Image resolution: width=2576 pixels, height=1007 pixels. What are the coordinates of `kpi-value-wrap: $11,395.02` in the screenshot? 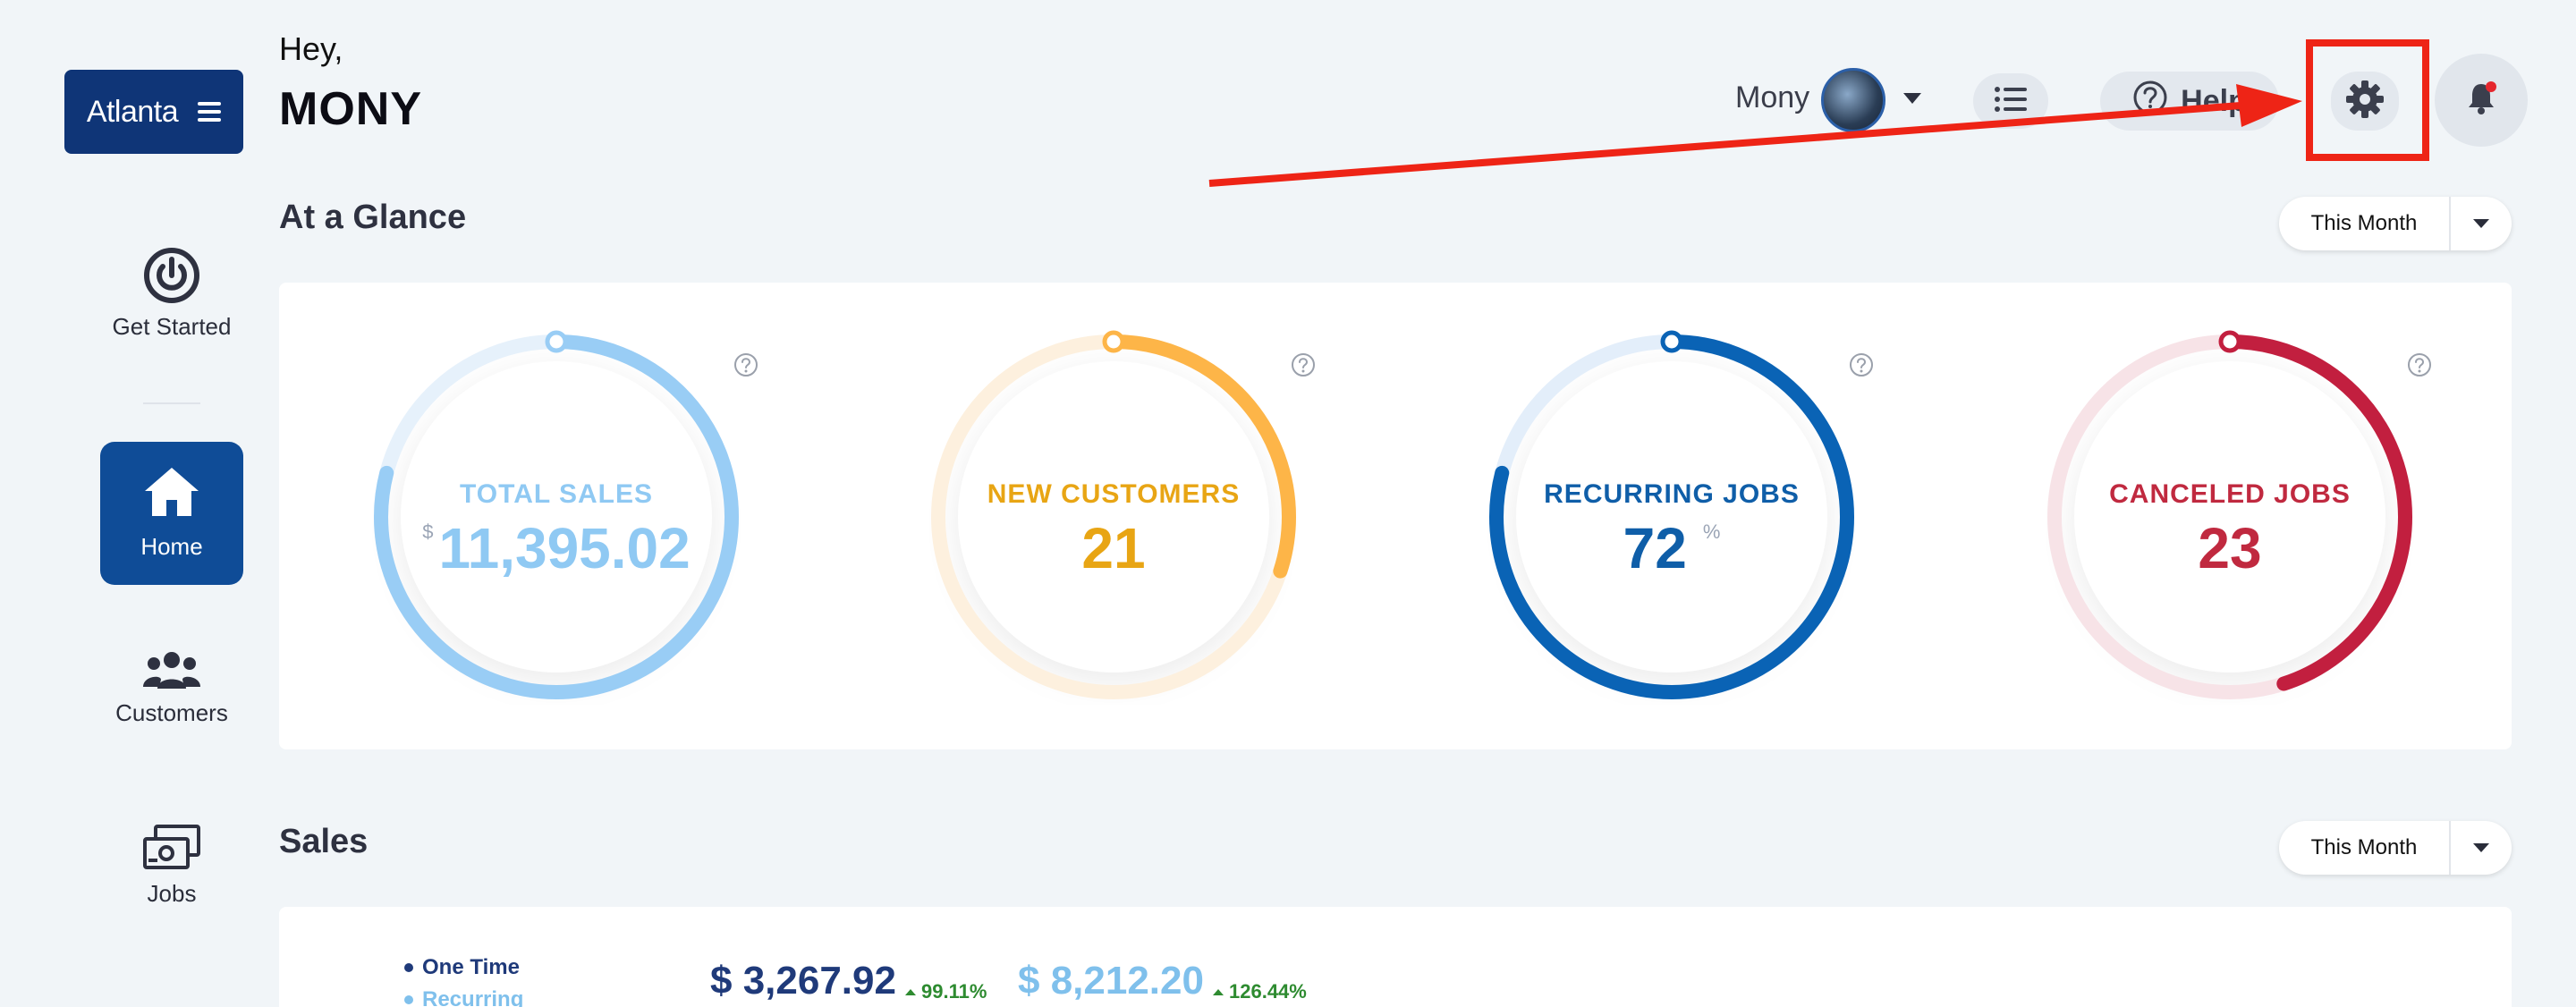 It's located at (556, 548).